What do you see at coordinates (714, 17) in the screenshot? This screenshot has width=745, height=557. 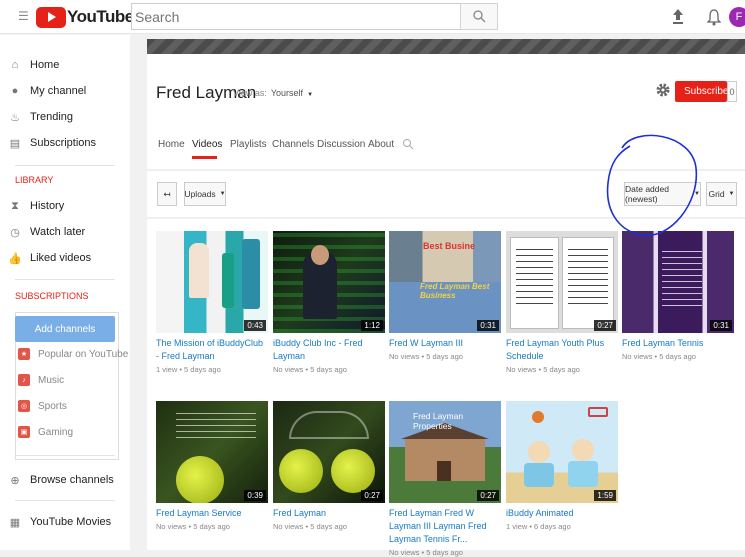 I see `bell-icon` at bounding box center [714, 17].